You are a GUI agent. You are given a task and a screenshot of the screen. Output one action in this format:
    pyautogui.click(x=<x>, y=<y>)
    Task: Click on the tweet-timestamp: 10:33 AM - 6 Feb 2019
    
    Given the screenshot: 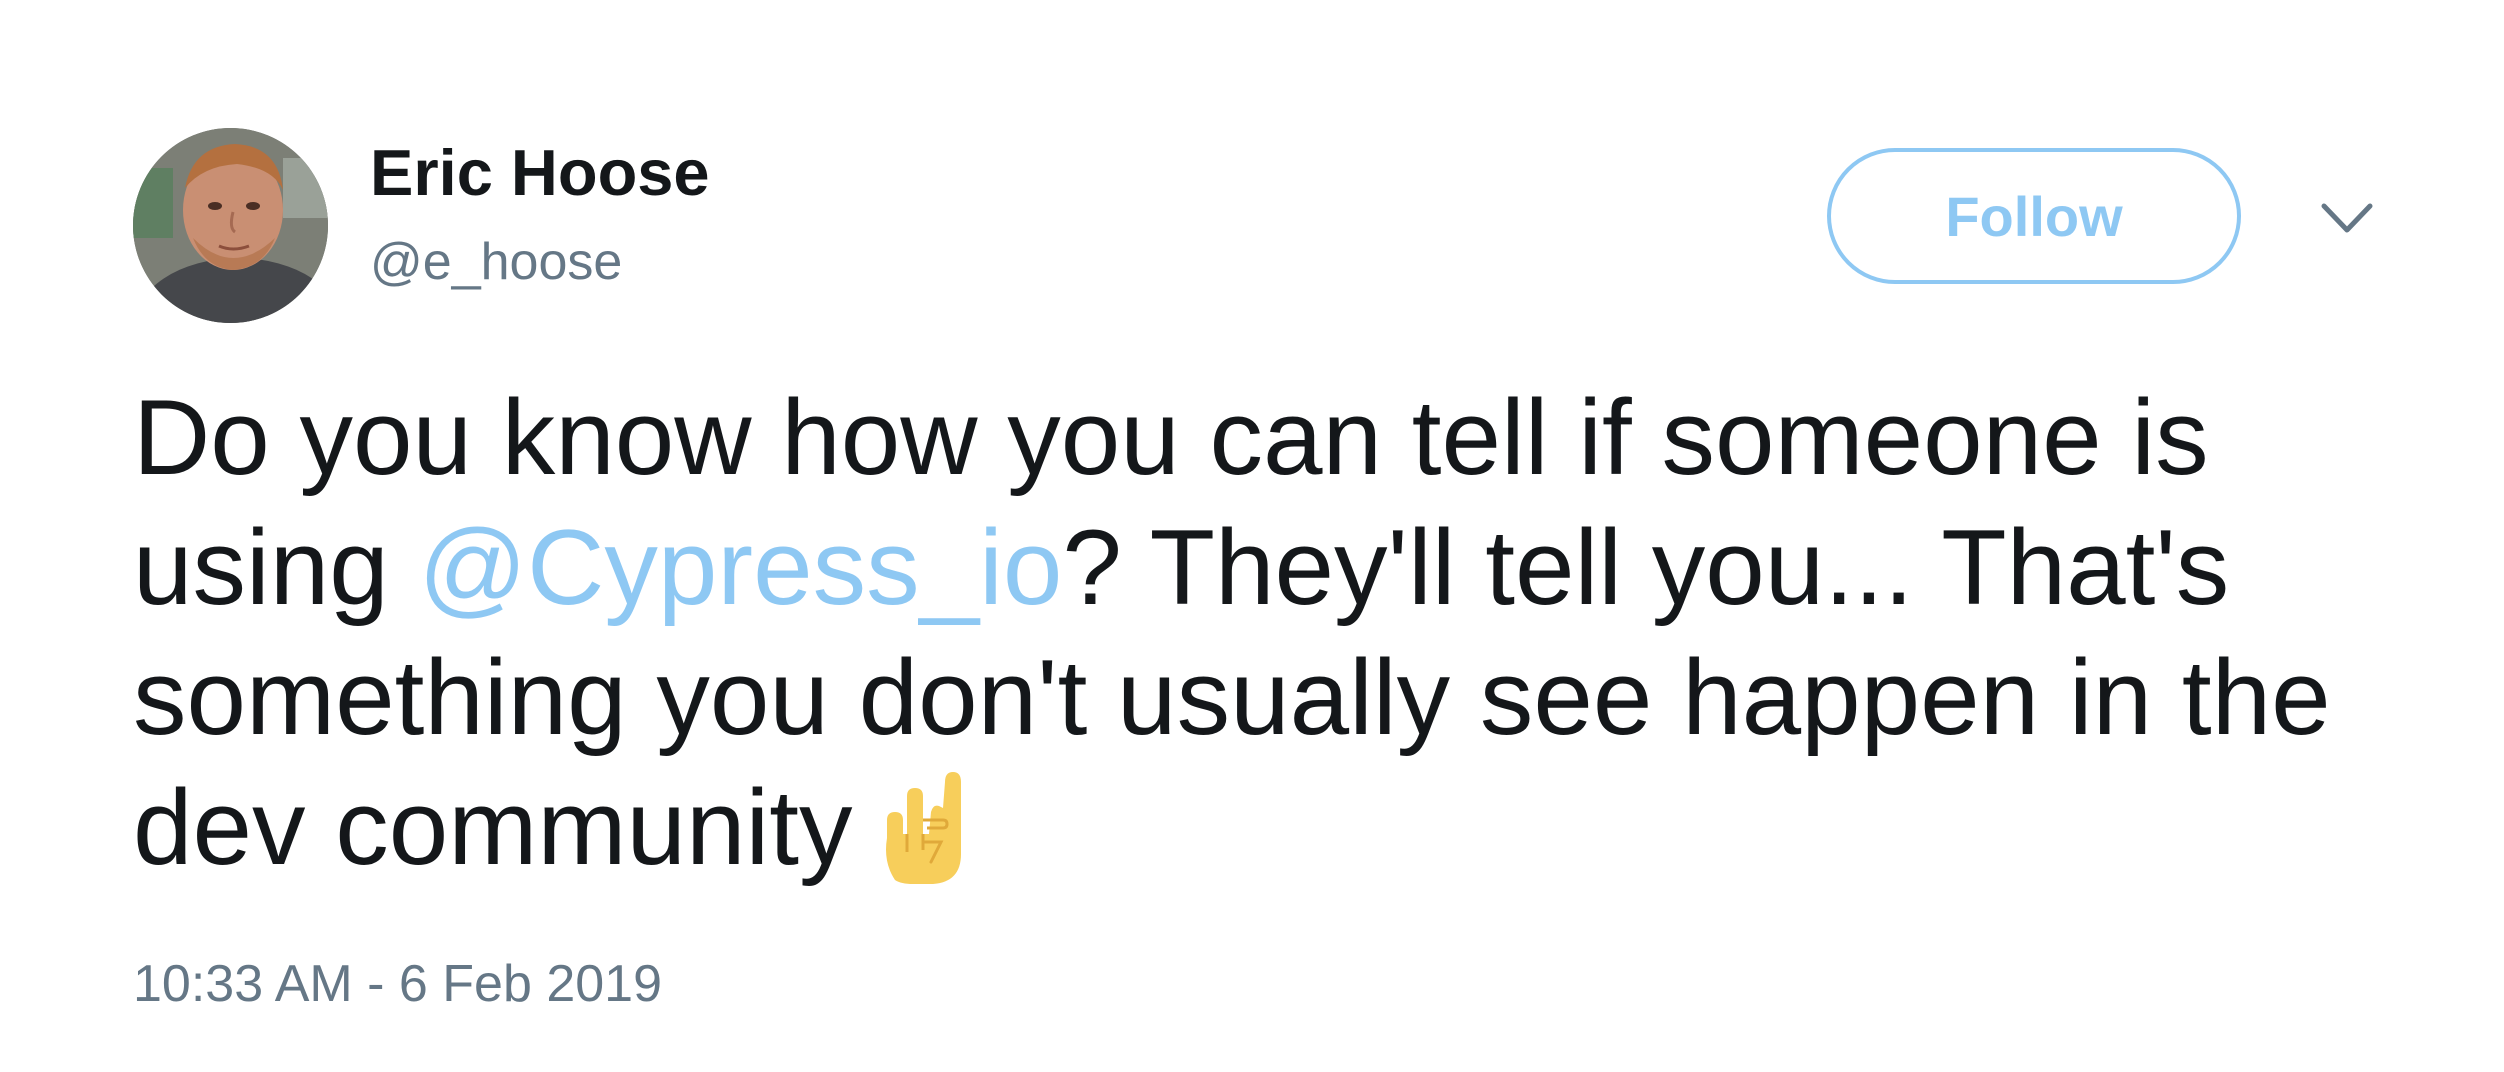 What is the action you would take?
    pyautogui.click(x=397, y=984)
    